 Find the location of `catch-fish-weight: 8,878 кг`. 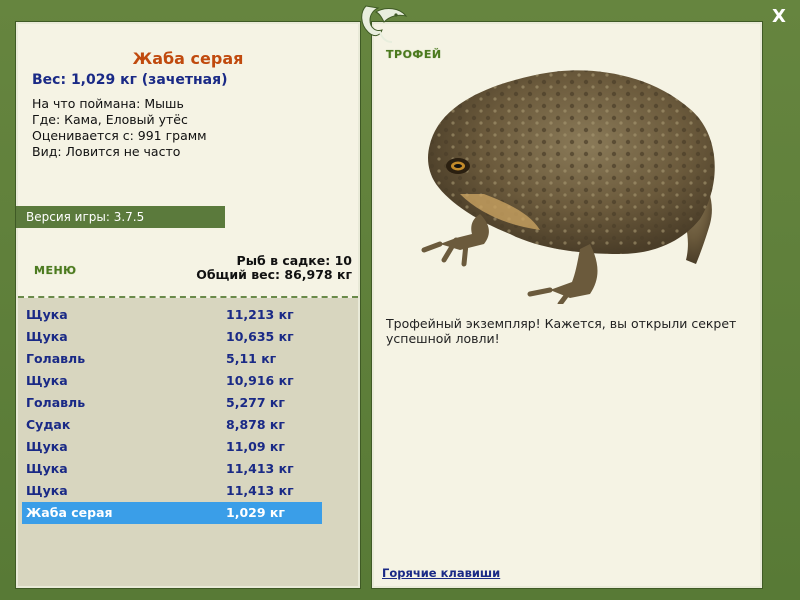

catch-fish-weight: 8,878 кг is located at coordinates (255, 424).